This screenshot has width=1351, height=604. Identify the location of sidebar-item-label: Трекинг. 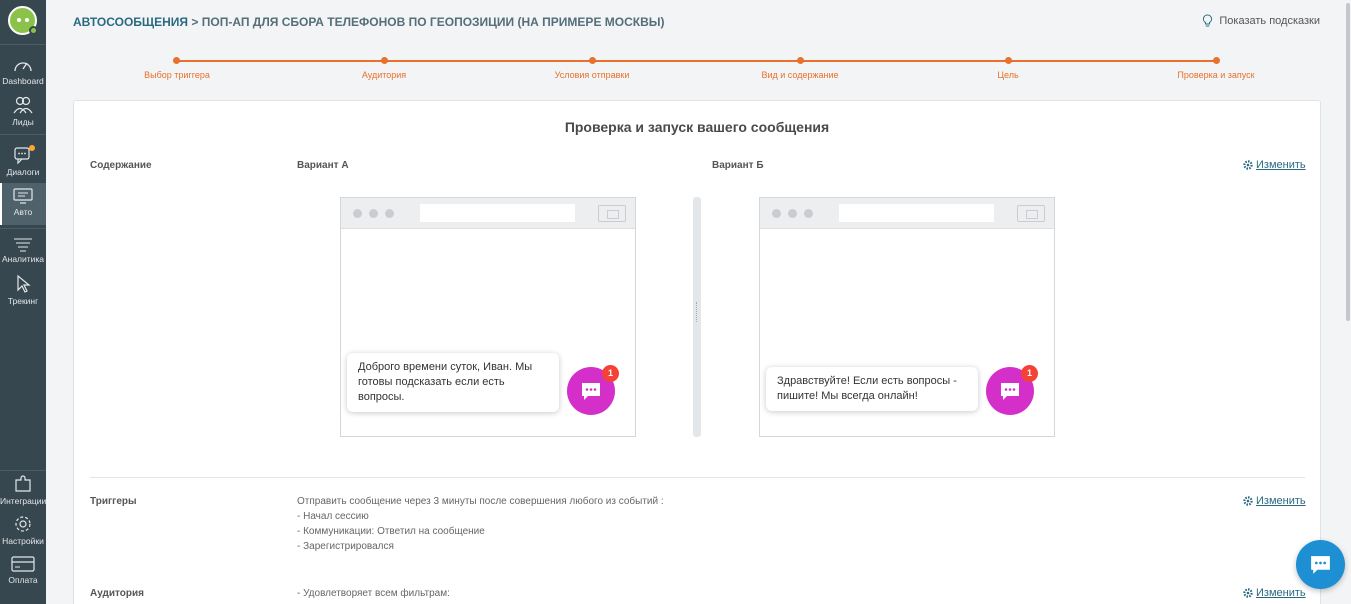
(23, 301).